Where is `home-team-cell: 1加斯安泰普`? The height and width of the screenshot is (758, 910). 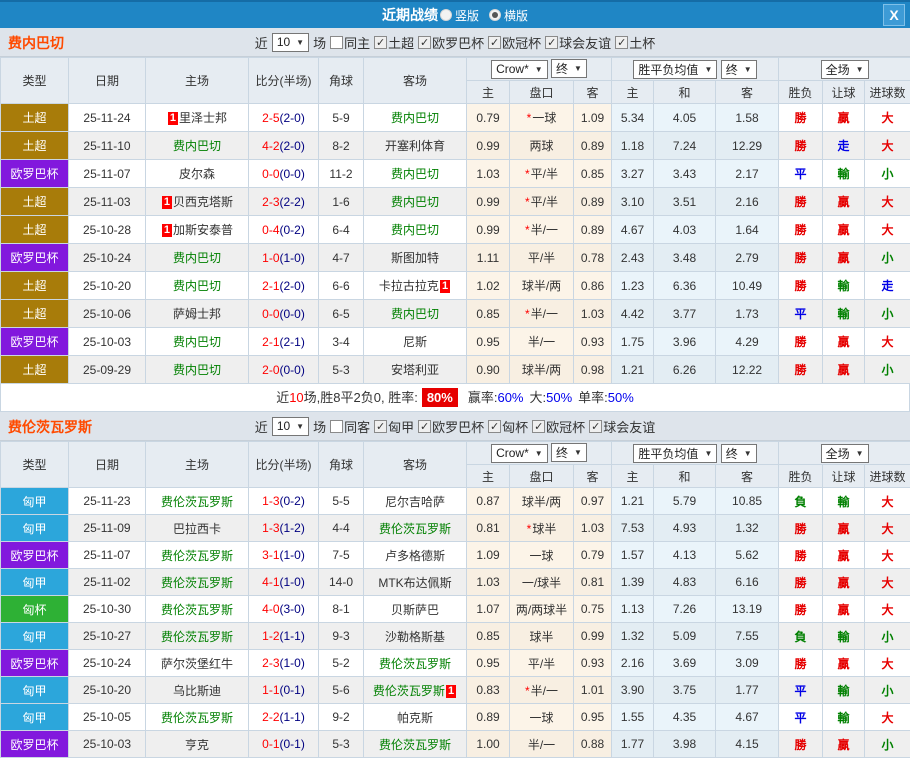 home-team-cell: 1加斯安泰普 is located at coordinates (197, 230).